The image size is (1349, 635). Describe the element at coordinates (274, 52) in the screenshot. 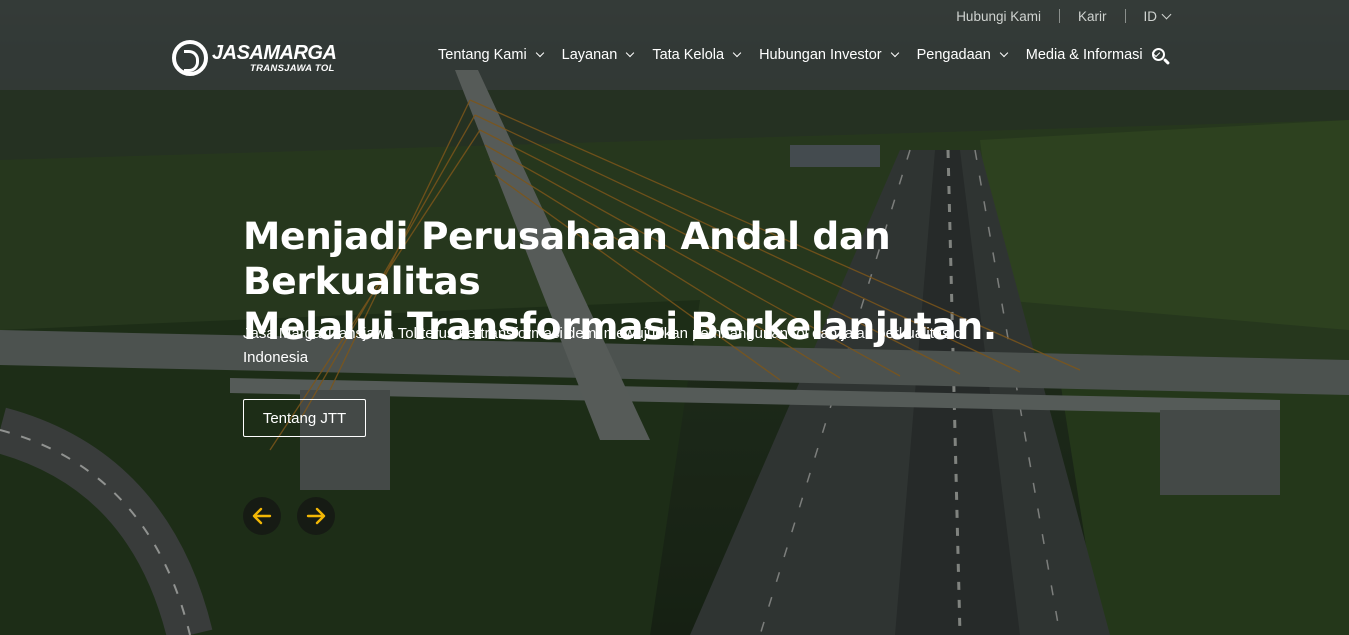

I see `logo-brand-text: JASAMARGA` at that location.